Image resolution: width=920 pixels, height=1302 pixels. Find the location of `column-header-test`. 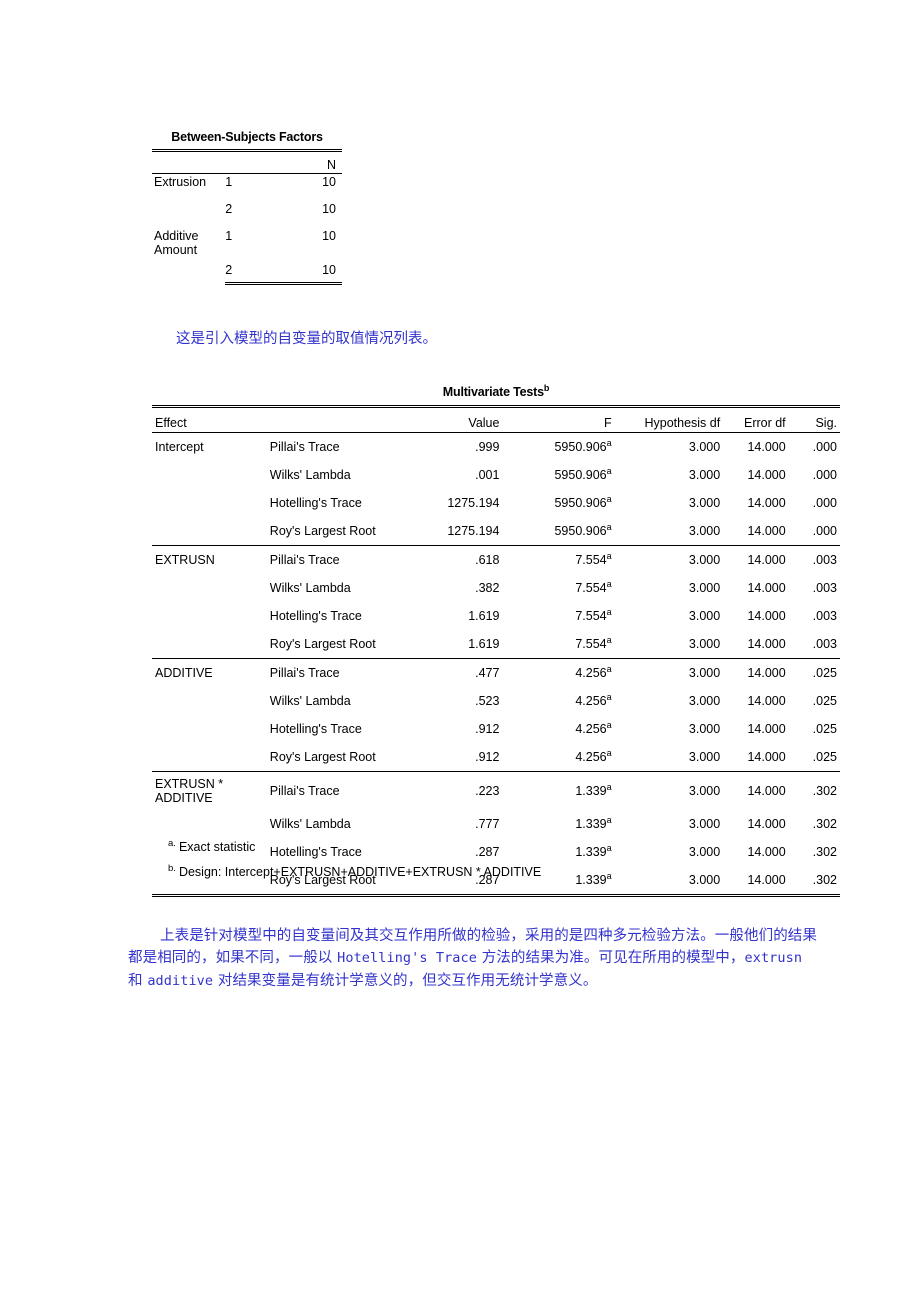

column-header-test is located at coordinates (342, 419).